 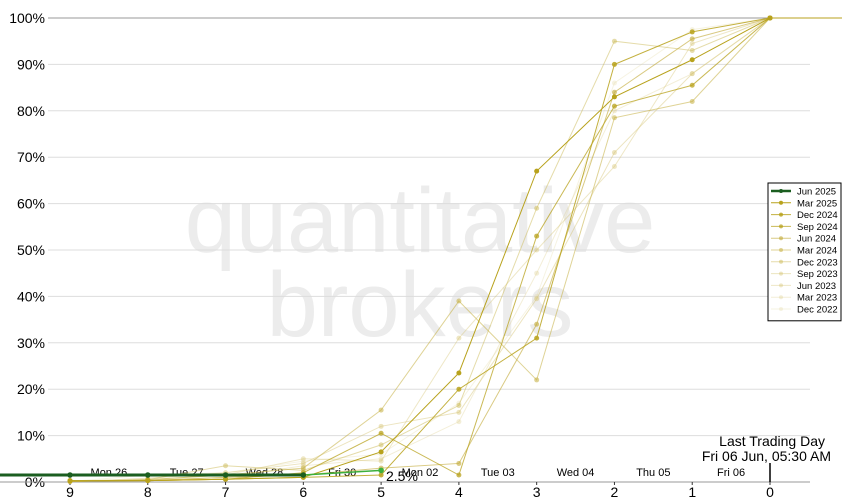 What do you see at coordinates (816, 192) in the screenshot?
I see `legend-label: Jun 2025` at bounding box center [816, 192].